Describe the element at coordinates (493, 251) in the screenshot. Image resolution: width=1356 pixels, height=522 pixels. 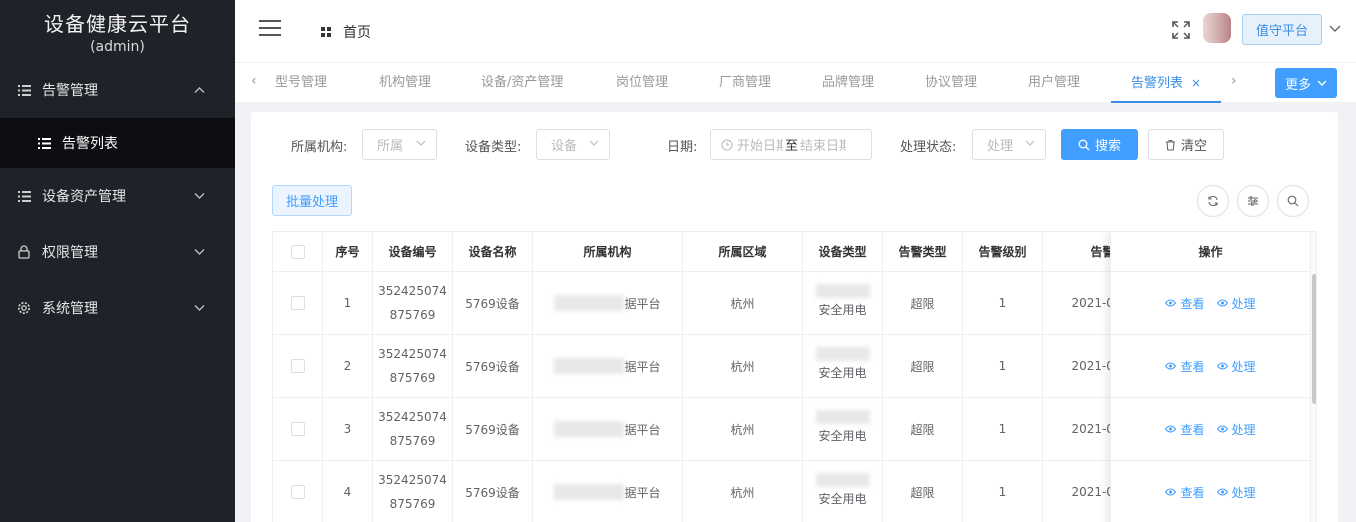
I see `column-header: 设备名称` at that location.